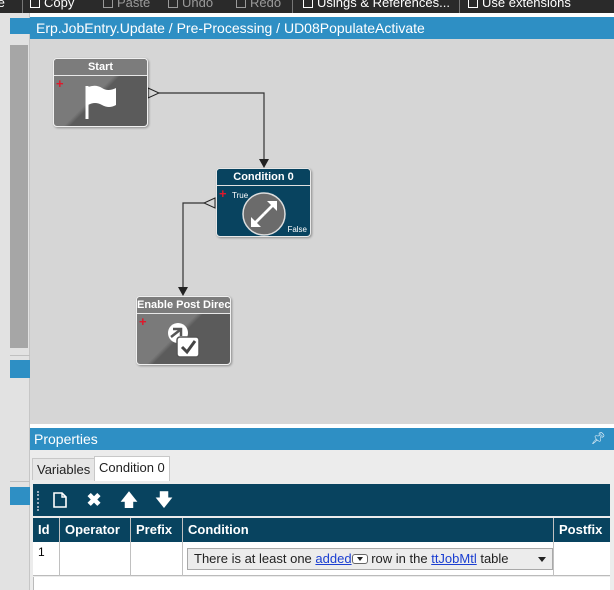 Image resolution: width=614 pixels, height=590 pixels. Describe the element at coordinates (95, 530) in the screenshot. I see `column-header-operator: Operator` at that location.